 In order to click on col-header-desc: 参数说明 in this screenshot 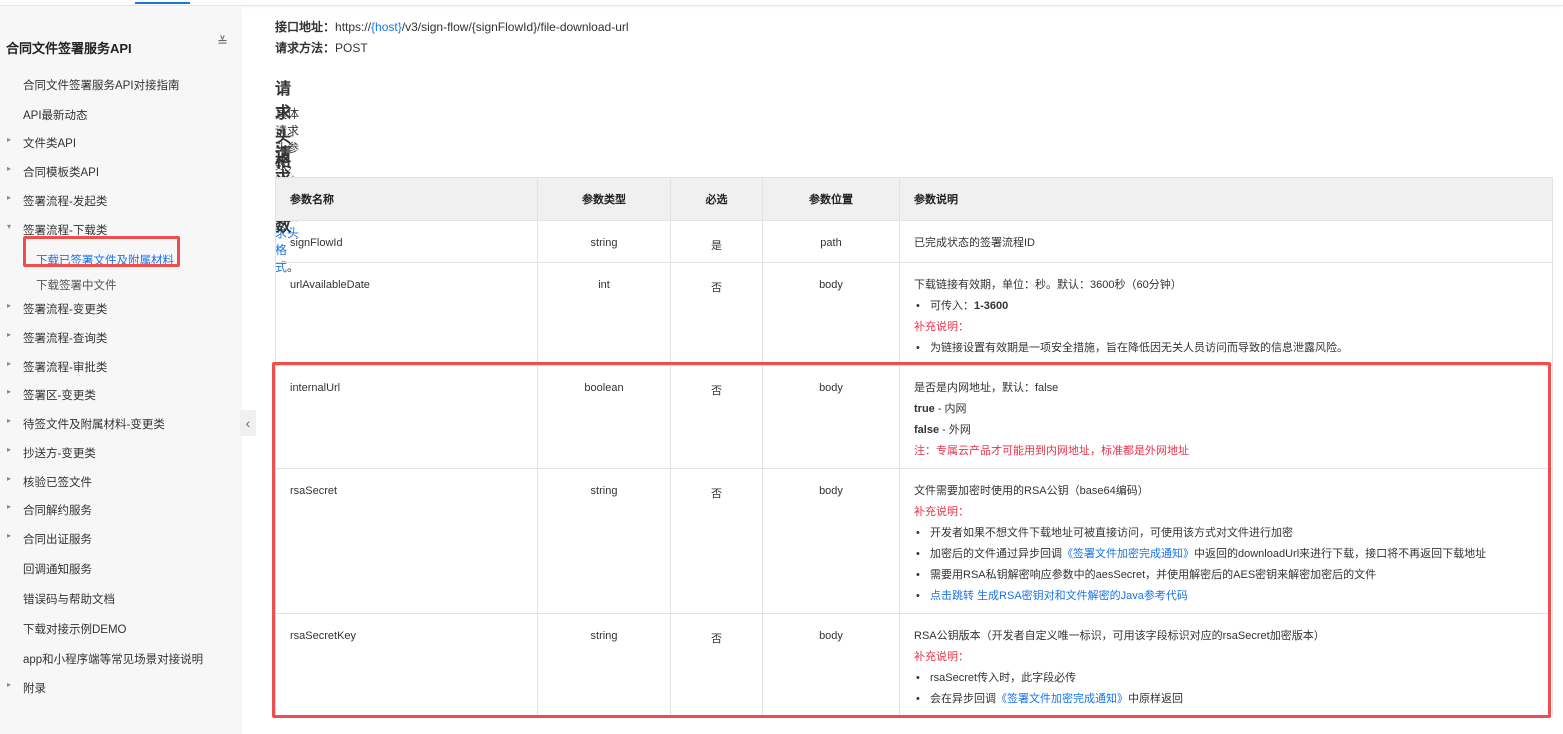, I will do `click(1226, 199)`.